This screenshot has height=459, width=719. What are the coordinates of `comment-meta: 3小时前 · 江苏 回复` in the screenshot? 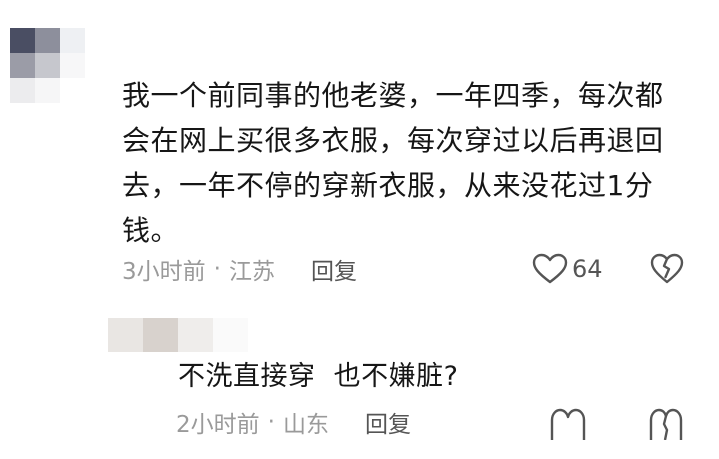 It's located at (239, 269).